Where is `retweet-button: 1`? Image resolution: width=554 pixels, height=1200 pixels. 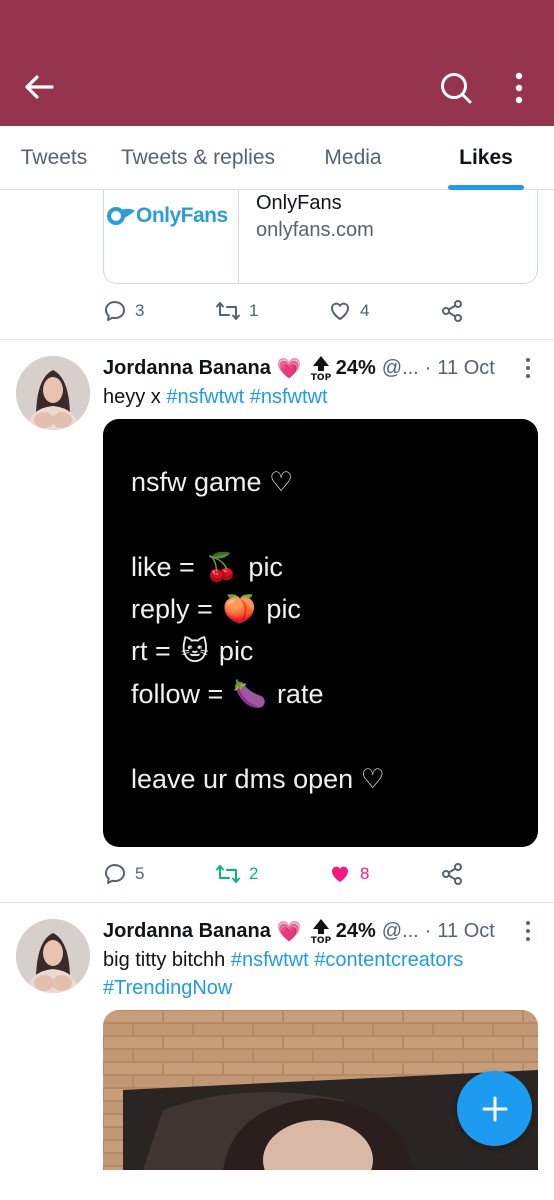
retweet-button: 1 is located at coordinates (236, 311).